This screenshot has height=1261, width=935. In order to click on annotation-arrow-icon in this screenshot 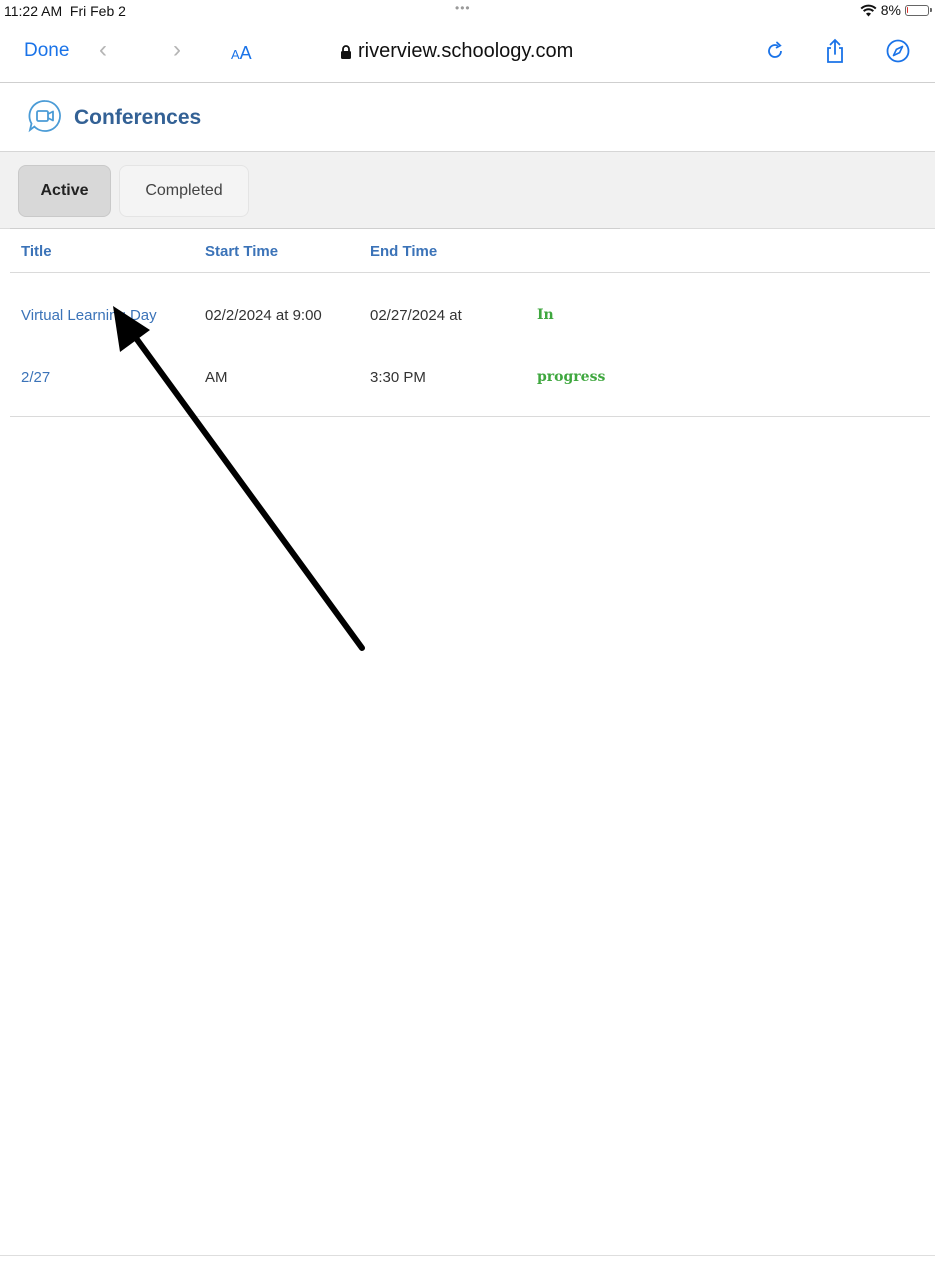, I will do `click(239, 478)`.